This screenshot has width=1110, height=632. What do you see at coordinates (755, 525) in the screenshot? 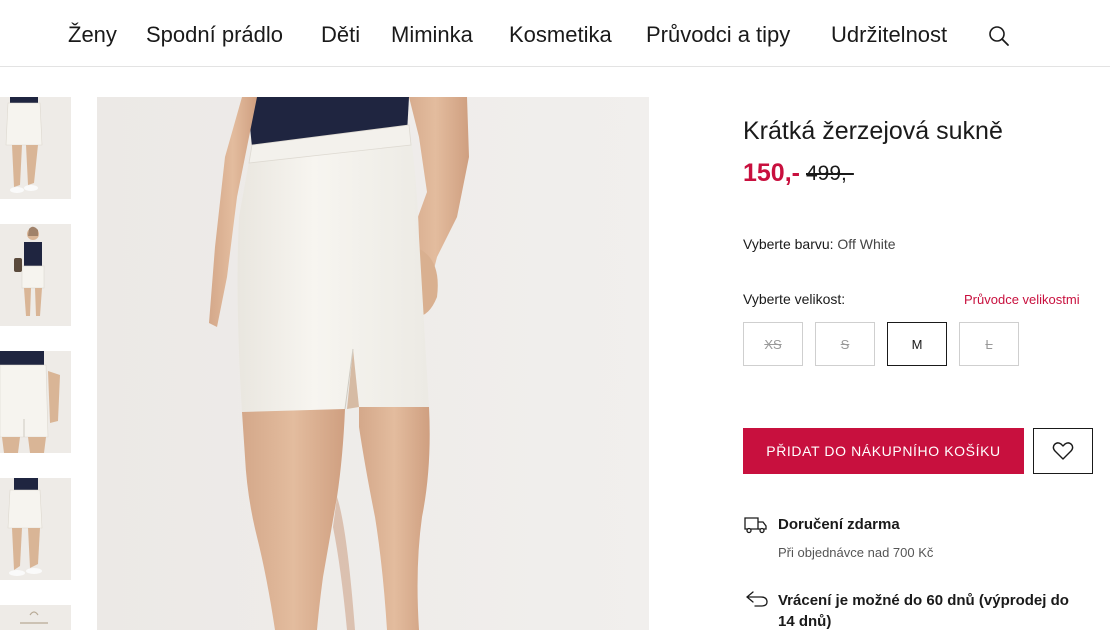
I see `truck-icon` at bounding box center [755, 525].